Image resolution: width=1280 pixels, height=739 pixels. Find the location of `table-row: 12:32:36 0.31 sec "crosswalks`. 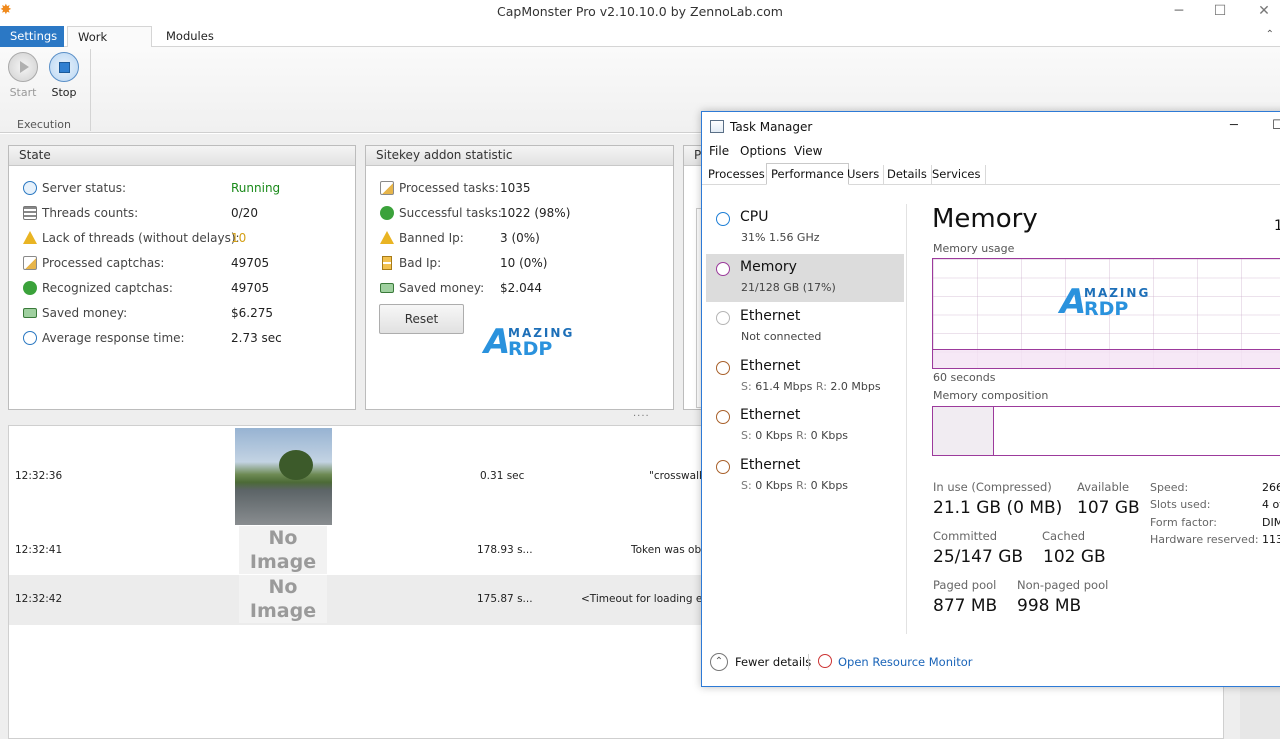

table-row: 12:32:36 0.31 sec "crosswalks is located at coordinates (360, 476).